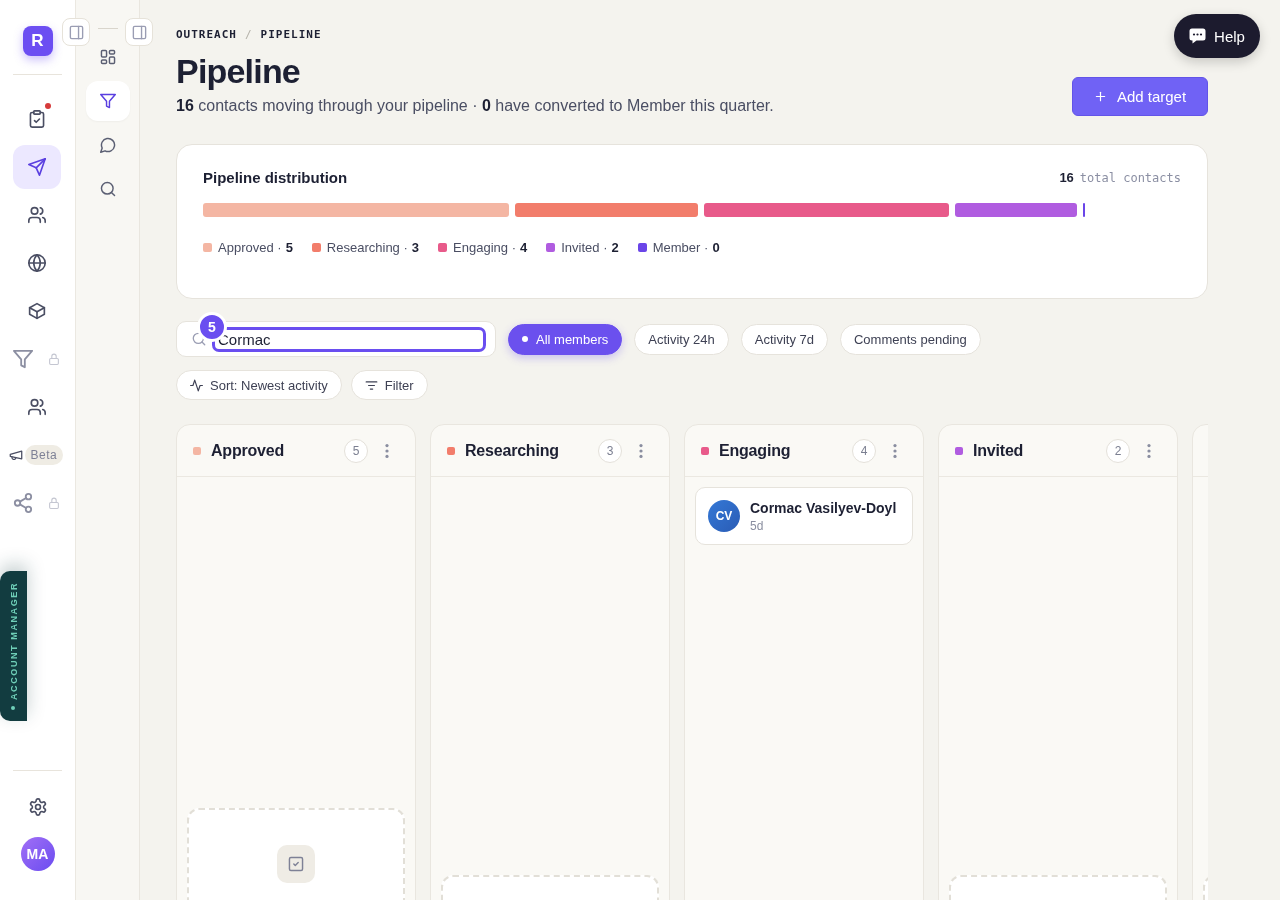 This screenshot has width=1280, height=900. What do you see at coordinates (36, 119) in the screenshot?
I see `clipboard-check-icon` at bounding box center [36, 119].